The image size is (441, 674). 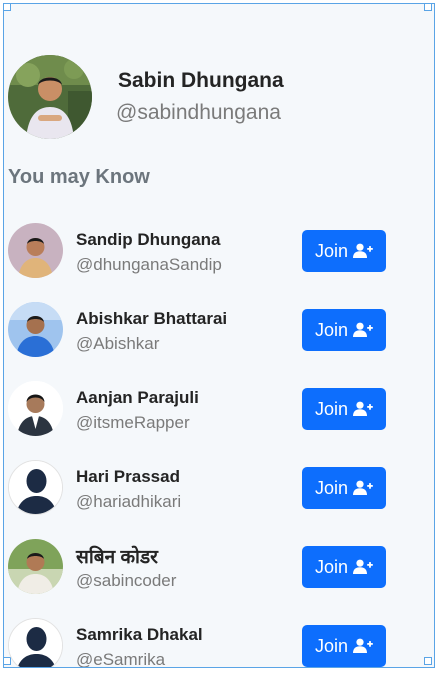 What do you see at coordinates (118, 343) in the screenshot?
I see `user-handle: @Abishkar` at bounding box center [118, 343].